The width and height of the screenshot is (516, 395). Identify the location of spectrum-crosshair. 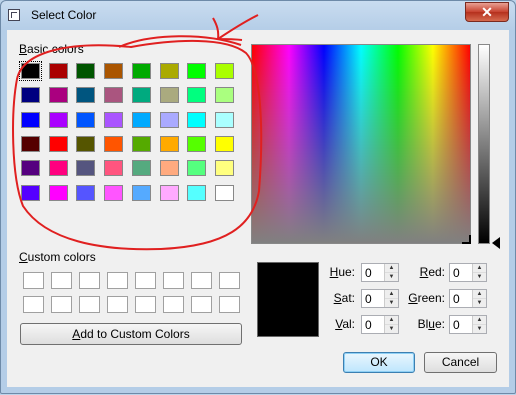
(466, 239).